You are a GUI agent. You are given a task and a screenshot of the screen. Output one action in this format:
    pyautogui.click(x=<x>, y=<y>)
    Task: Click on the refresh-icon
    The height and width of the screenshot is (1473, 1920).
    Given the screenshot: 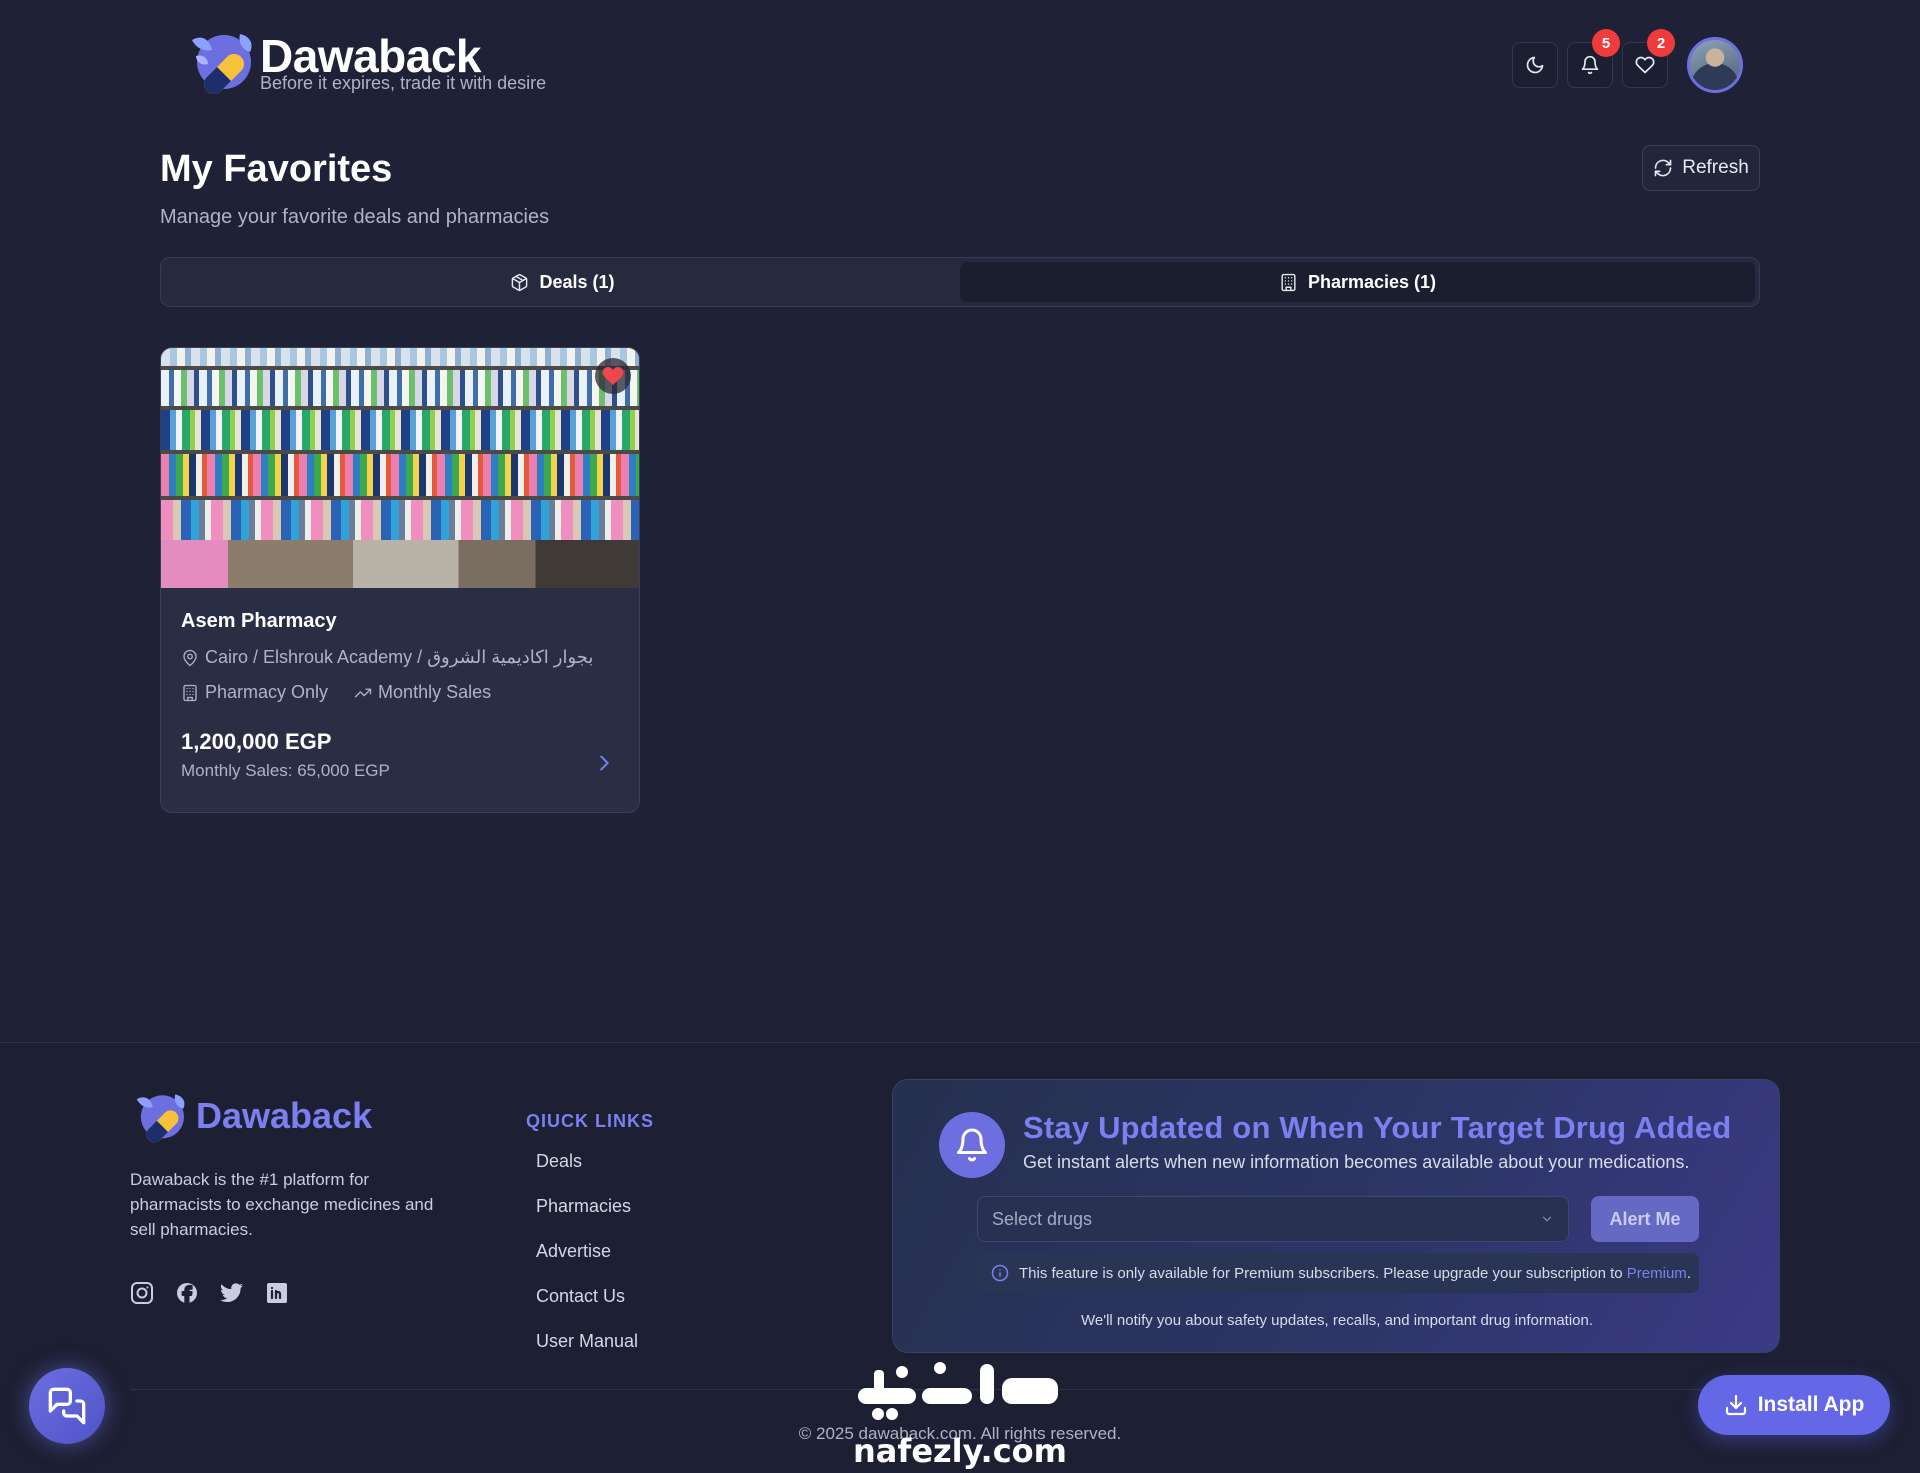 What is the action you would take?
    pyautogui.click(x=1663, y=168)
    